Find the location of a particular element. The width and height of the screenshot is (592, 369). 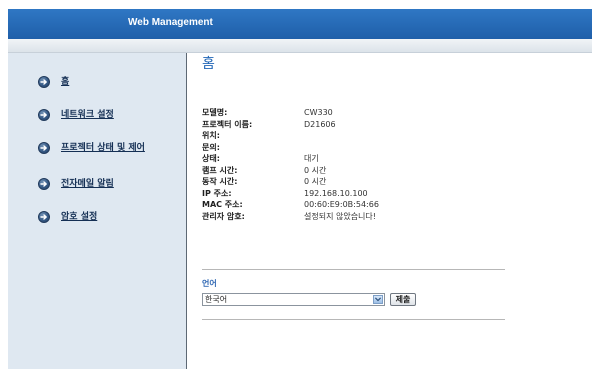

model-name-value: CW330 is located at coordinates (318, 112).